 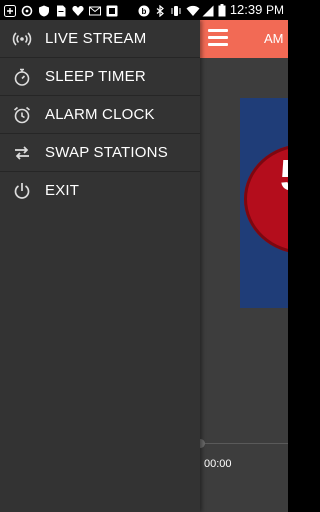 What do you see at coordinates (96, 38) in the screenshot?
I see `menu-label: LIVE STREAM` at bounding box center [96, 38].